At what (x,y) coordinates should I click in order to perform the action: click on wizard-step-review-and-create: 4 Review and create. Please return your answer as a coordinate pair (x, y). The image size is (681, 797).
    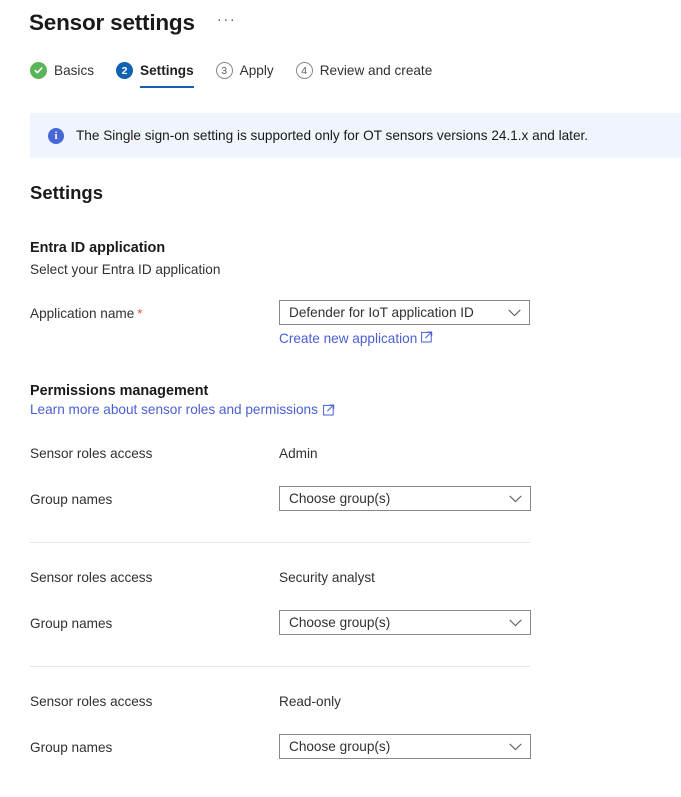
    Looking at the image, I should click on (364, 75).